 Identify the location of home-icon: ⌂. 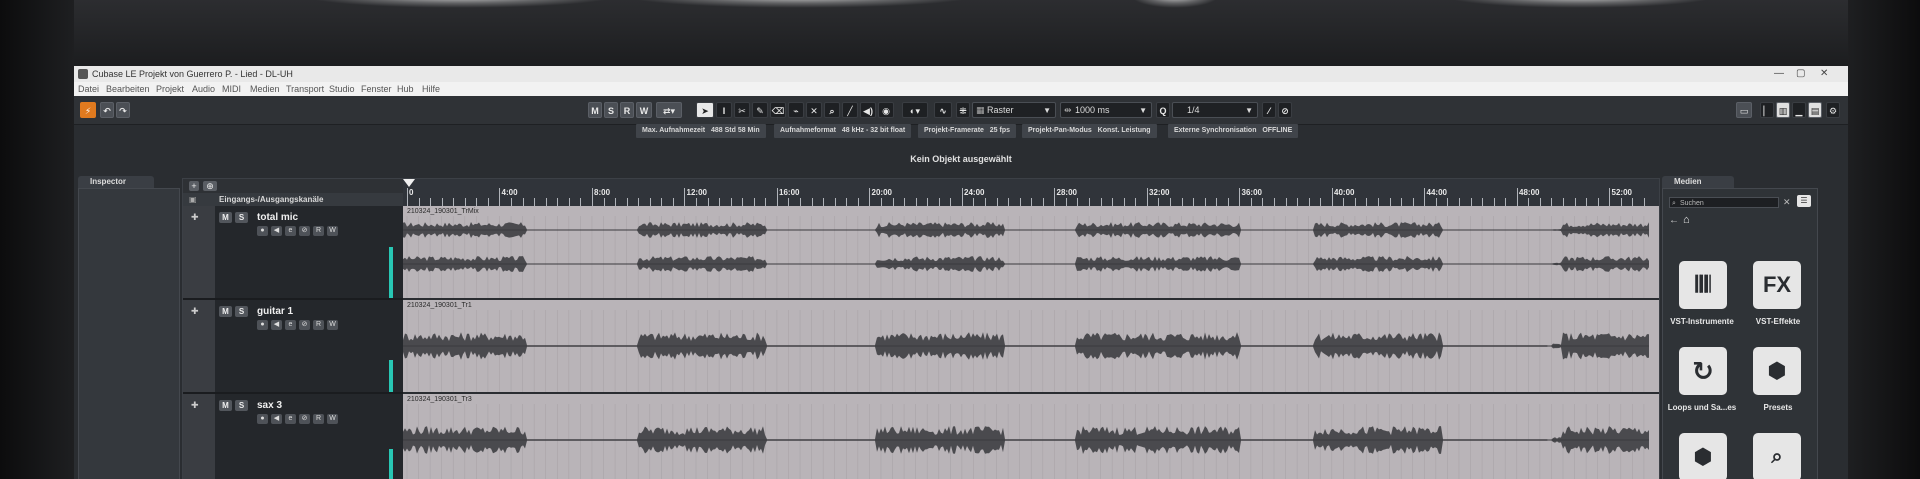
(1686, 220).